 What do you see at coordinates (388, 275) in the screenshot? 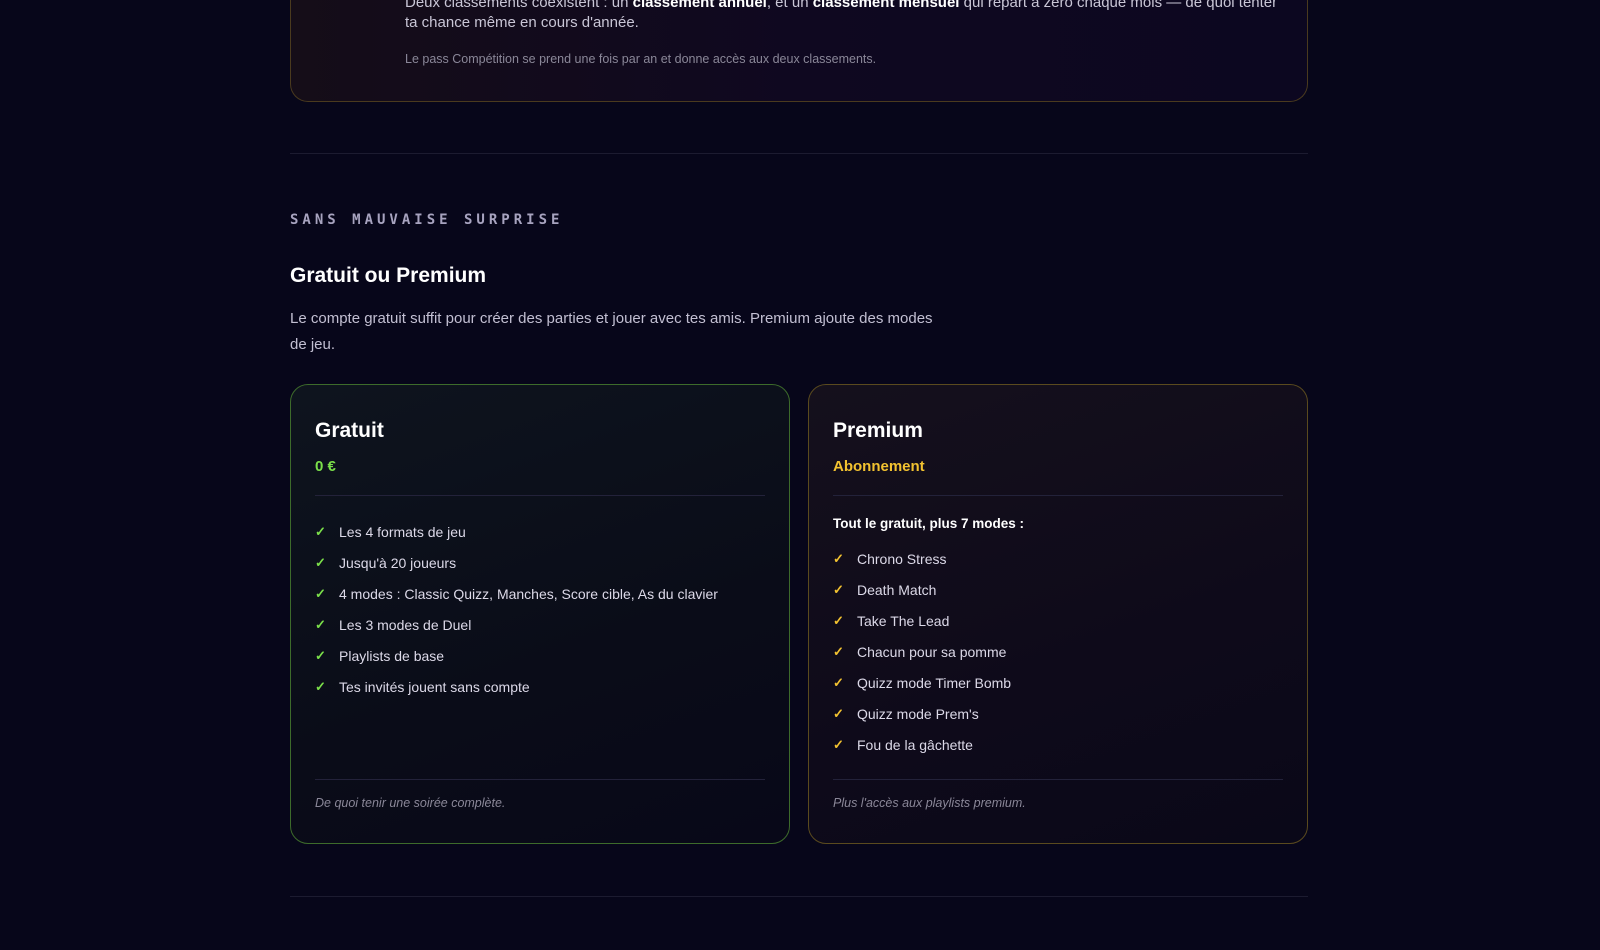
I see `section-title: Gratuit ou Premium` at bounding box center [388, 275].